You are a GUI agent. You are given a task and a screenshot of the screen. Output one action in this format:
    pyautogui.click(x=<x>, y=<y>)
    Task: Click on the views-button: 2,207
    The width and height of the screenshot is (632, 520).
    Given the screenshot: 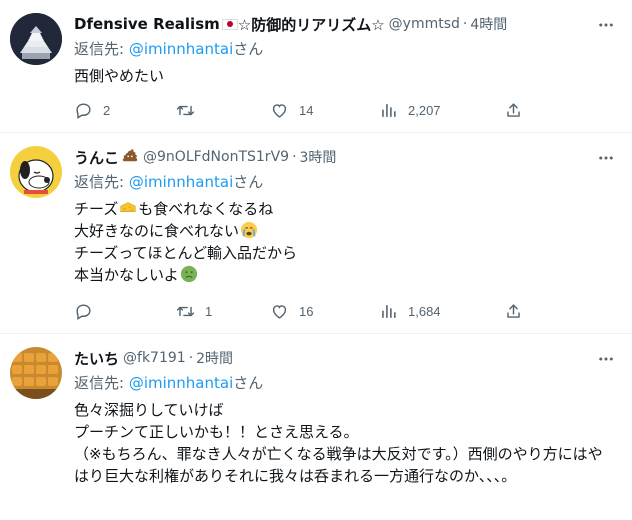 What is the action you would take?
    pyautogui.click(x=410, y=110)
    